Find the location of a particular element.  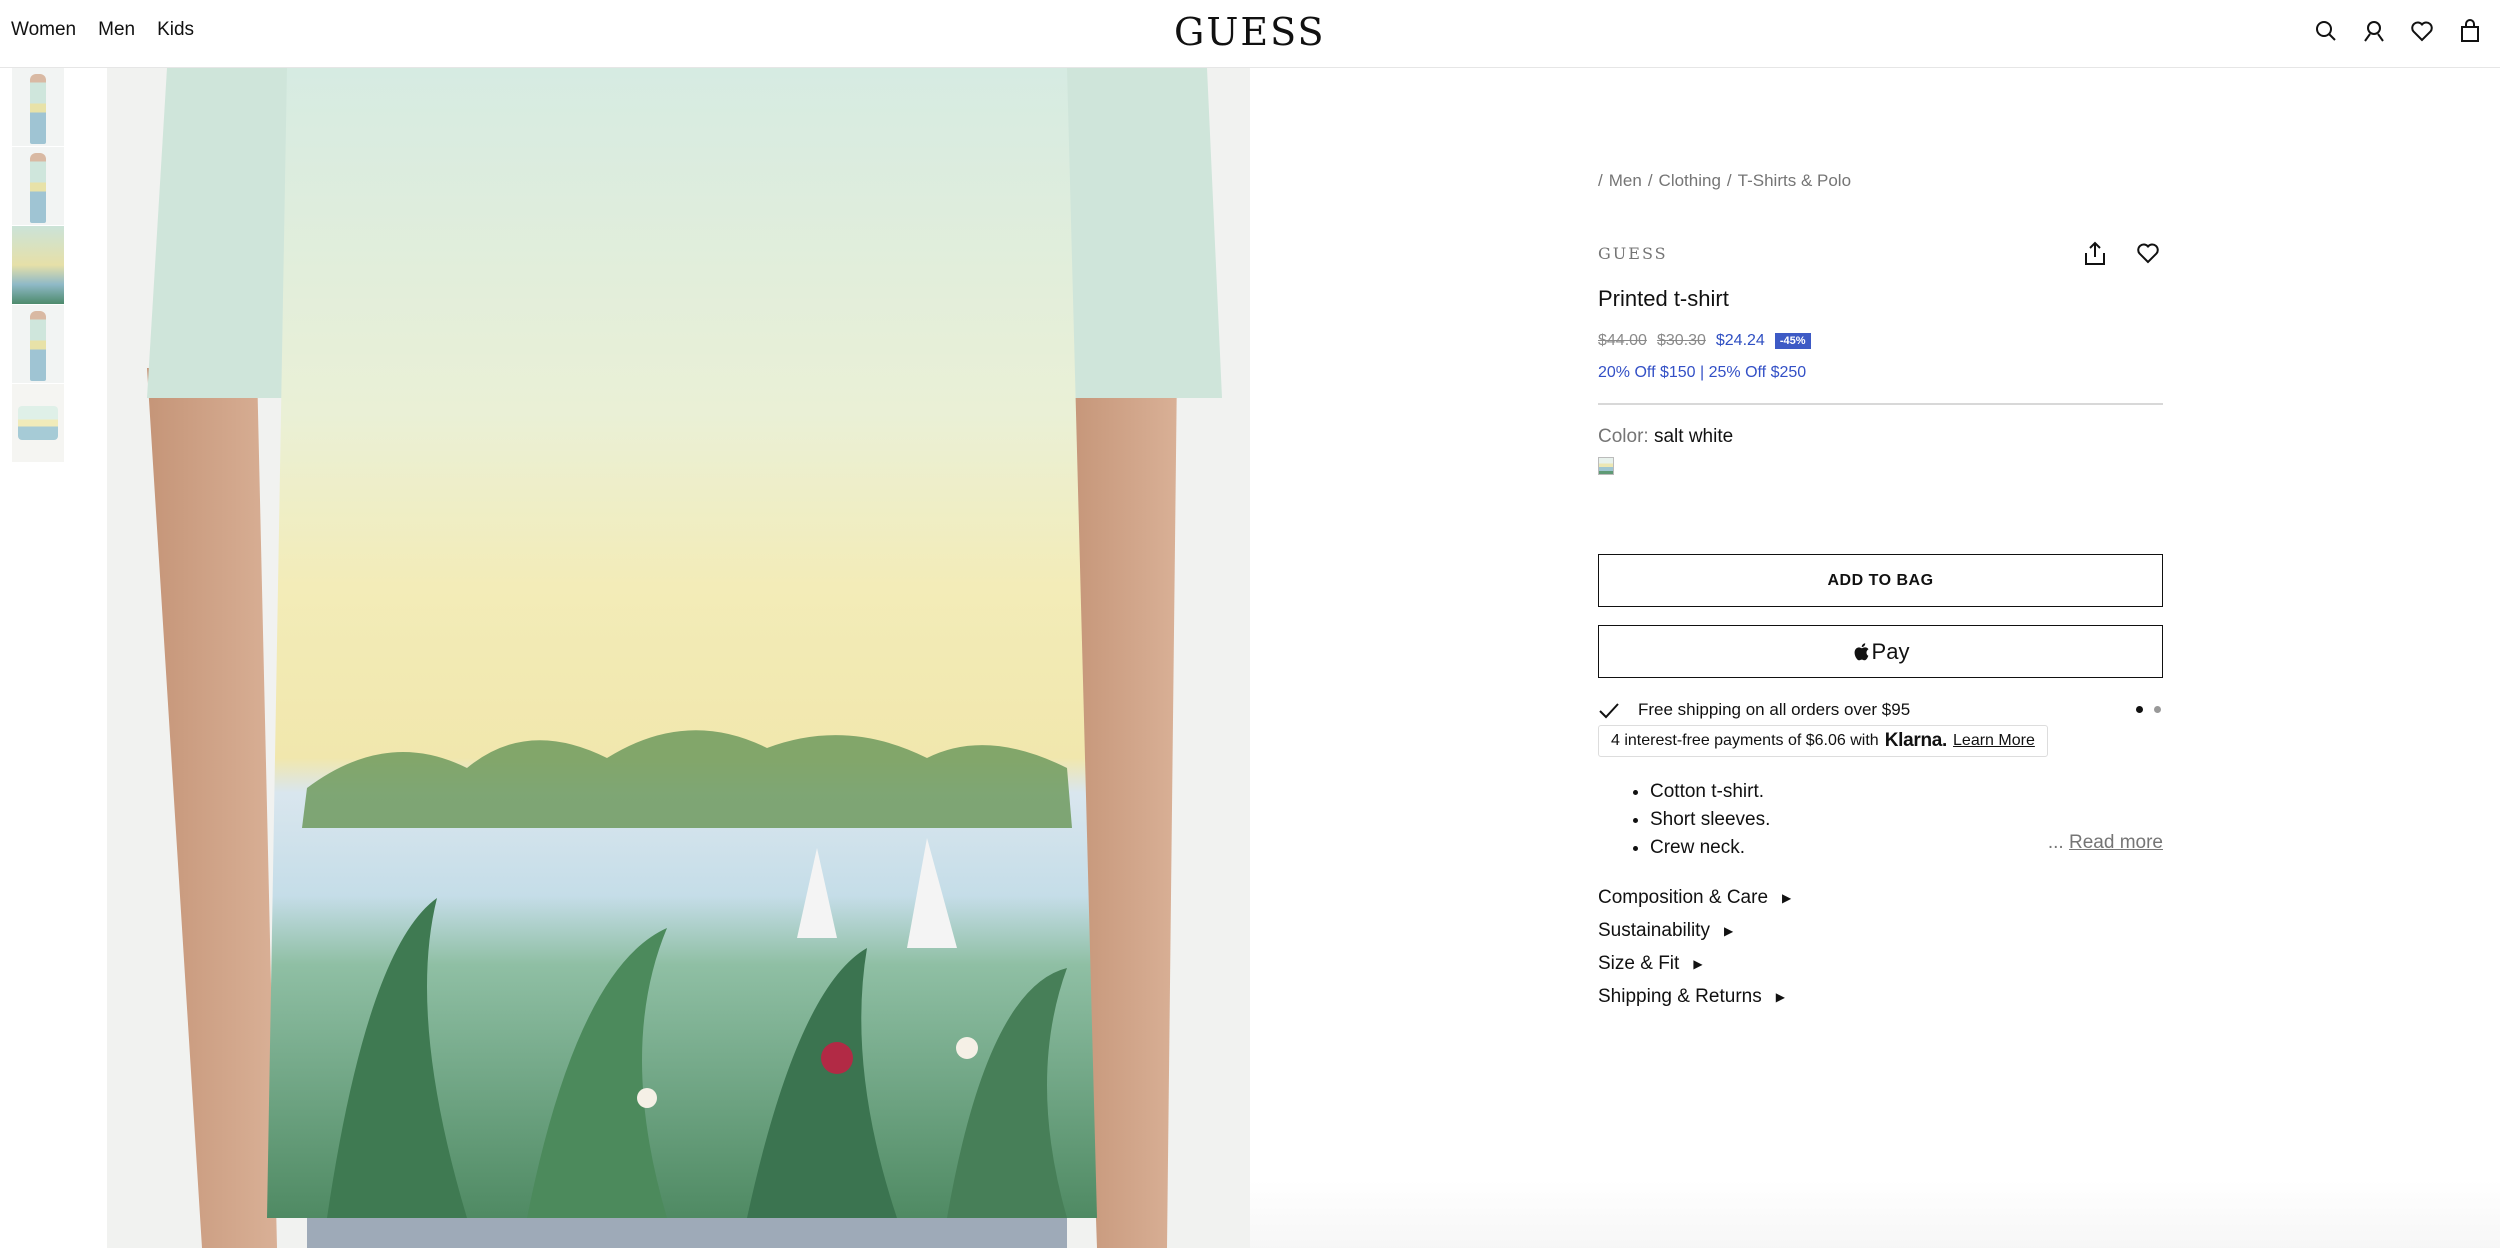

feature-item: Short sleeves. is located at coordinates (1710, 820).